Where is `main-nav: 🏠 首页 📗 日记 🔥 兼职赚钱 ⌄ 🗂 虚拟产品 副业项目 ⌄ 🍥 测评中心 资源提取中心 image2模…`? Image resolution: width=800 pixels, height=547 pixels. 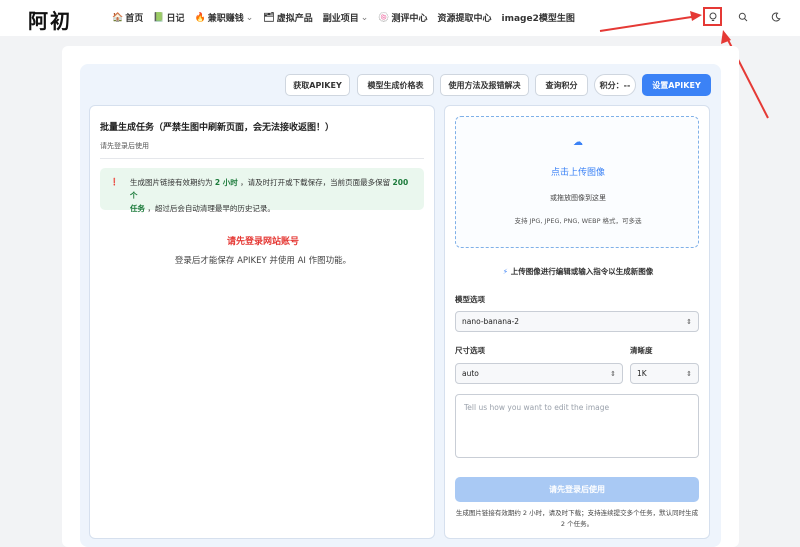
main-nav: 🏠 首页 📗 日记 🔥 兼职赚钱 ⌄ 🗂 虚拟产品 副业项目 ⌄ 🍥 测评中心 资源提取中心 image2模… is located at coordinates (343, 18).